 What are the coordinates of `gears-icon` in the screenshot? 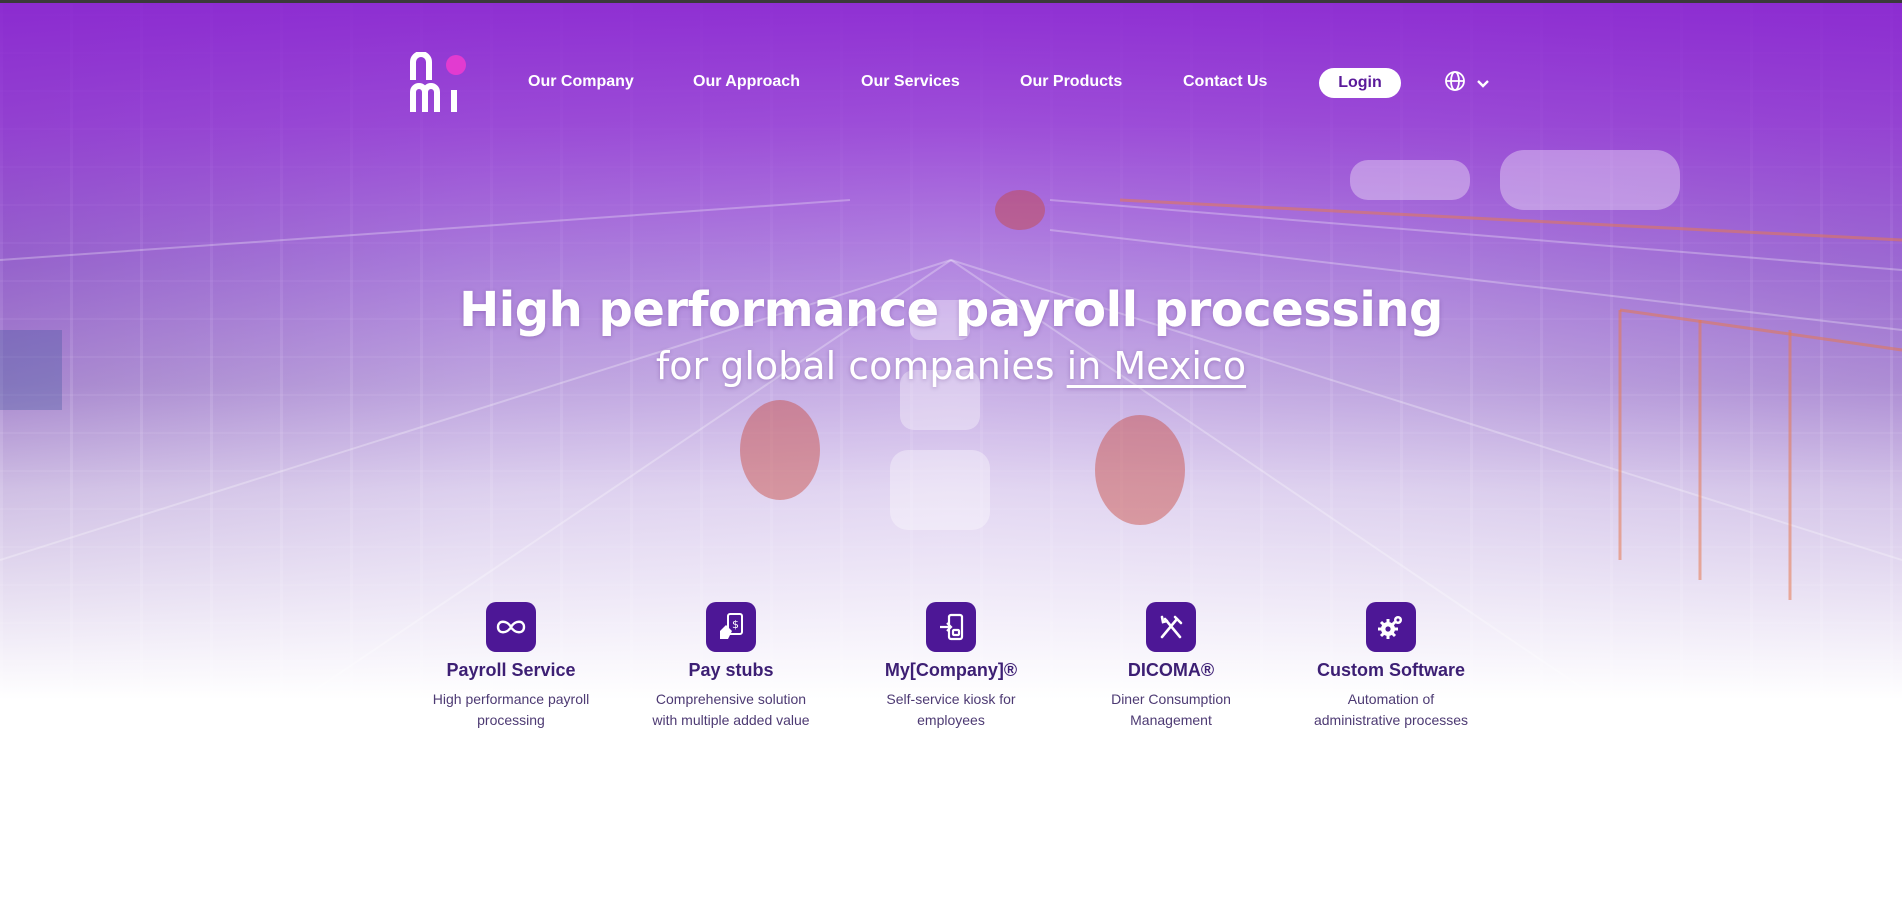 It's located at (1391, 627).